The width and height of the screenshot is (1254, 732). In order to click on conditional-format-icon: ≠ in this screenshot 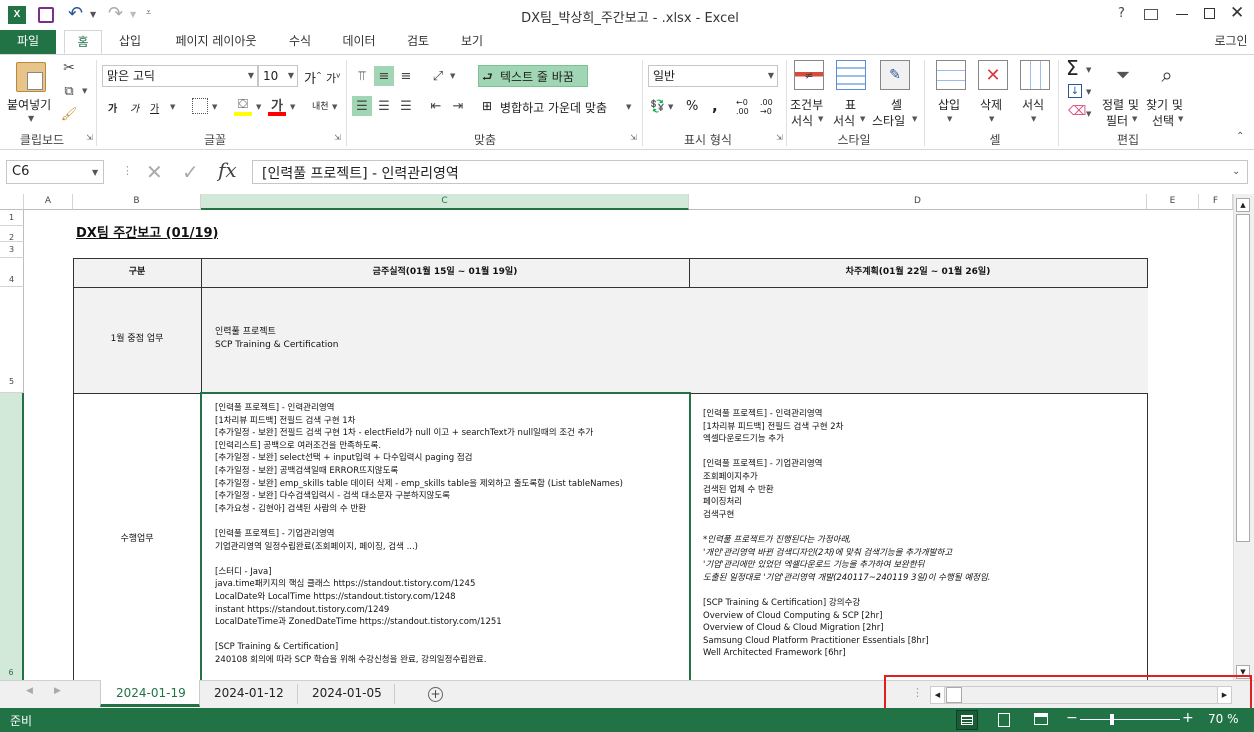, I will do `click(809, 75)`.